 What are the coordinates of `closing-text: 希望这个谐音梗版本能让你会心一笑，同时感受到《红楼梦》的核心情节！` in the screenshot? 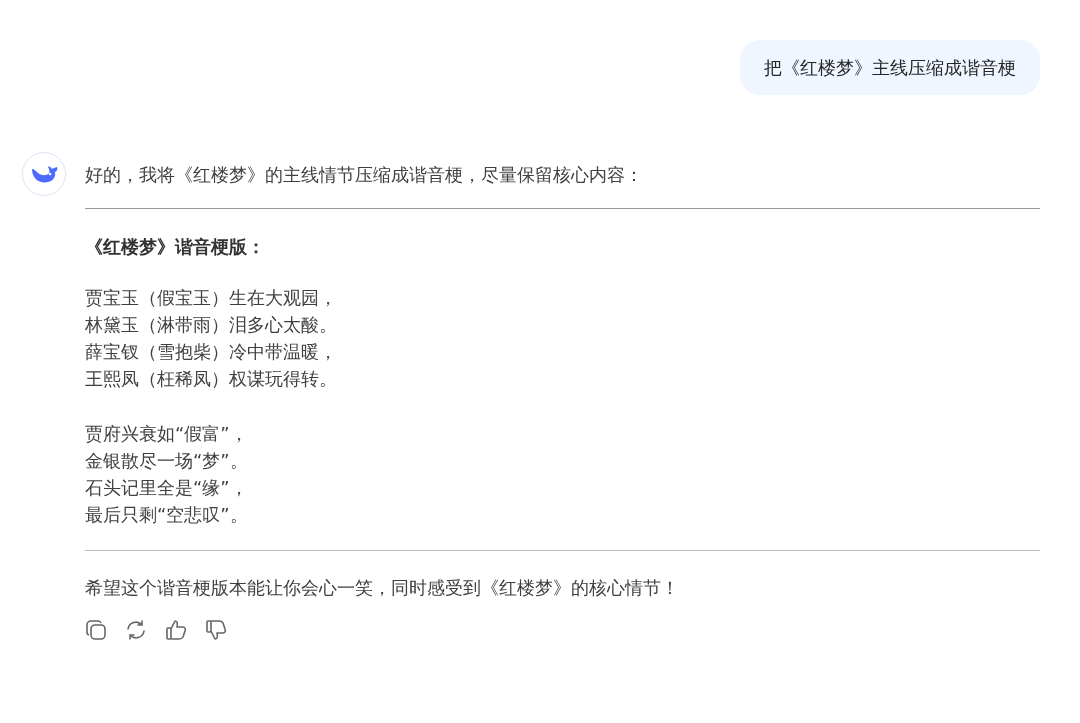 It's located at (382, 588).